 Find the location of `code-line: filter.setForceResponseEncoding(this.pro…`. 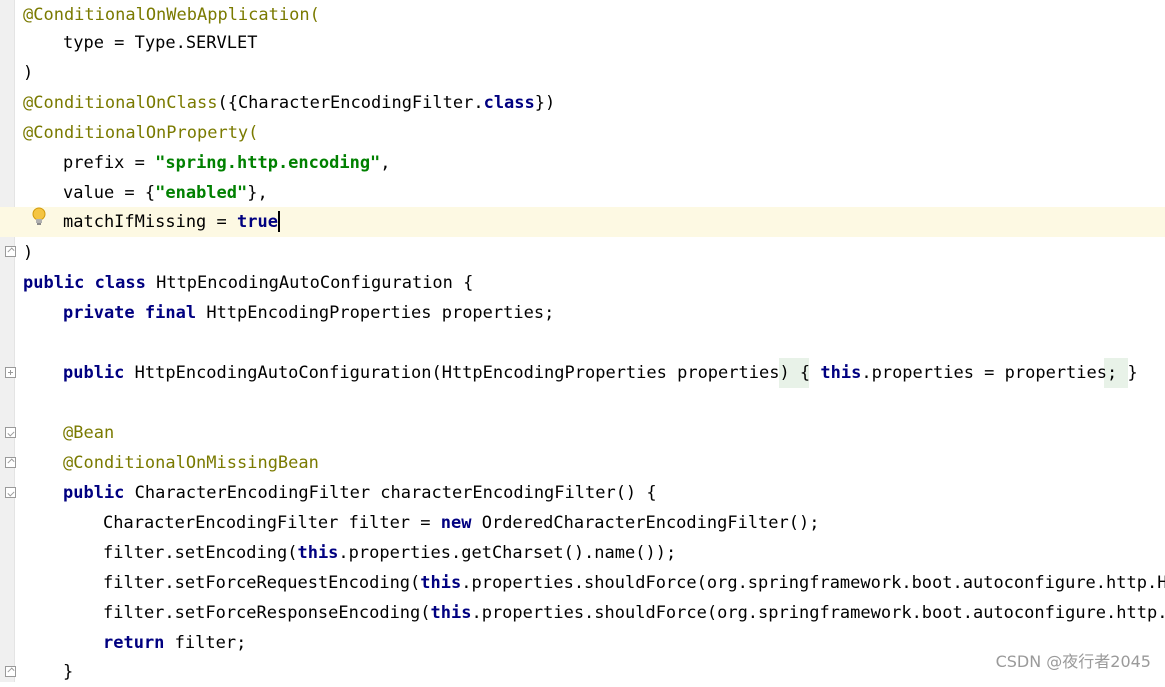

code-line: filter.setForceResponseEncoding(this.pro… is located at coordinates (582, 613).